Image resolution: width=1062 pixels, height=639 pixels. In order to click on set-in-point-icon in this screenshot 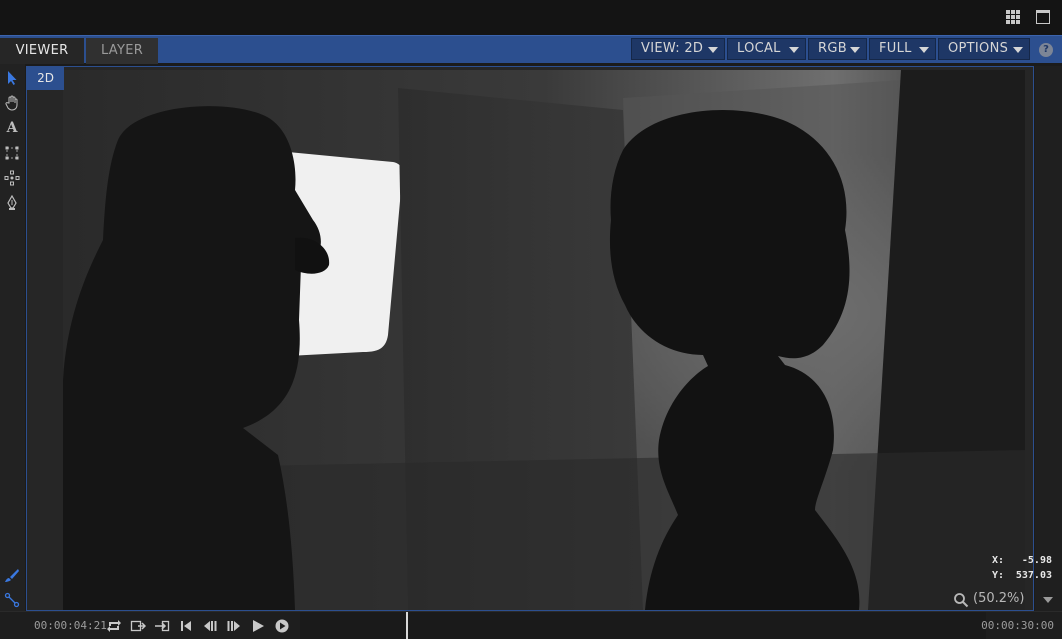, I will do `click(138, 626)`.